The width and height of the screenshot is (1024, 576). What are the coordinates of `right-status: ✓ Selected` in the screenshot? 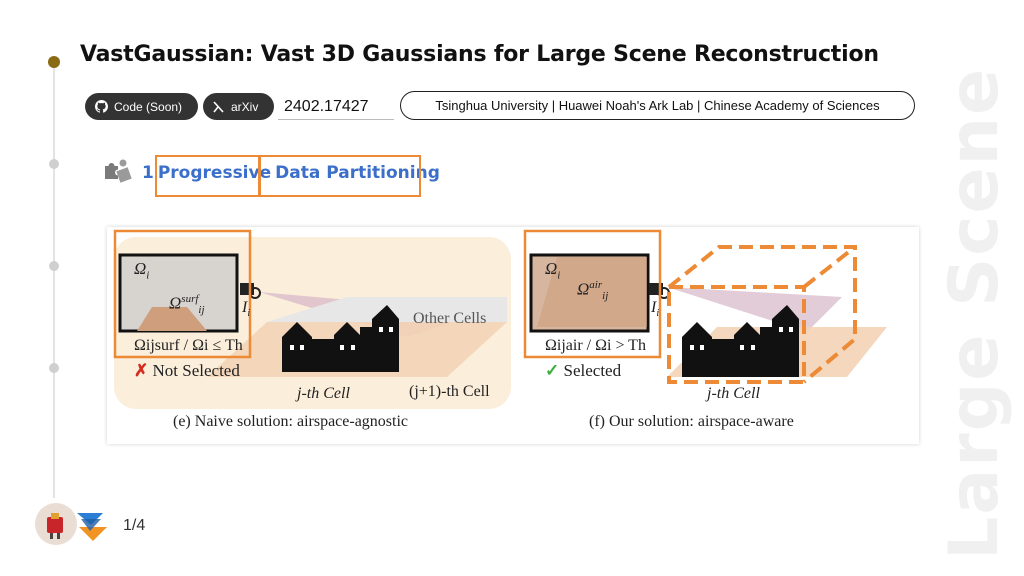 It's located at (583, 370).